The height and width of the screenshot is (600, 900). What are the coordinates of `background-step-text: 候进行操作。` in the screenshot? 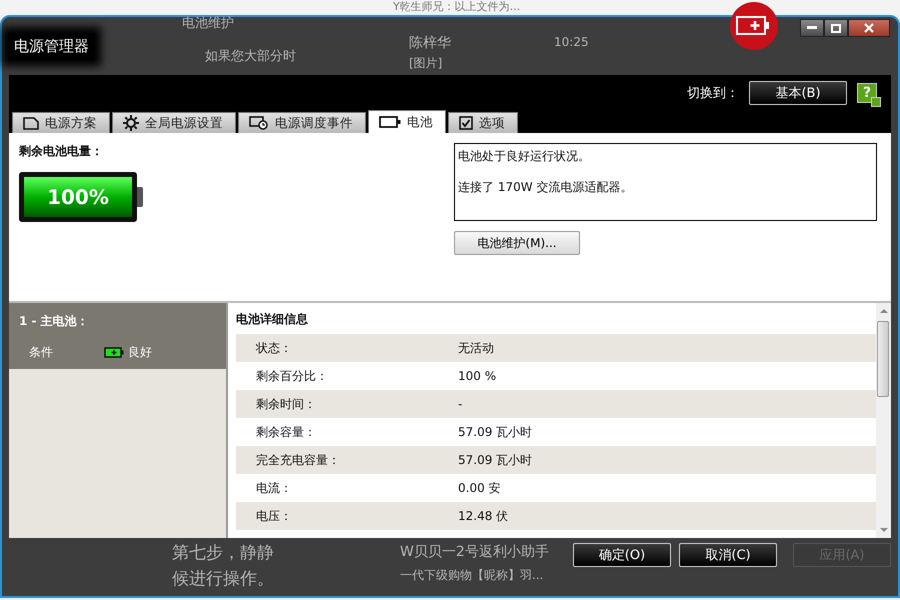 It's located at (223, 579).